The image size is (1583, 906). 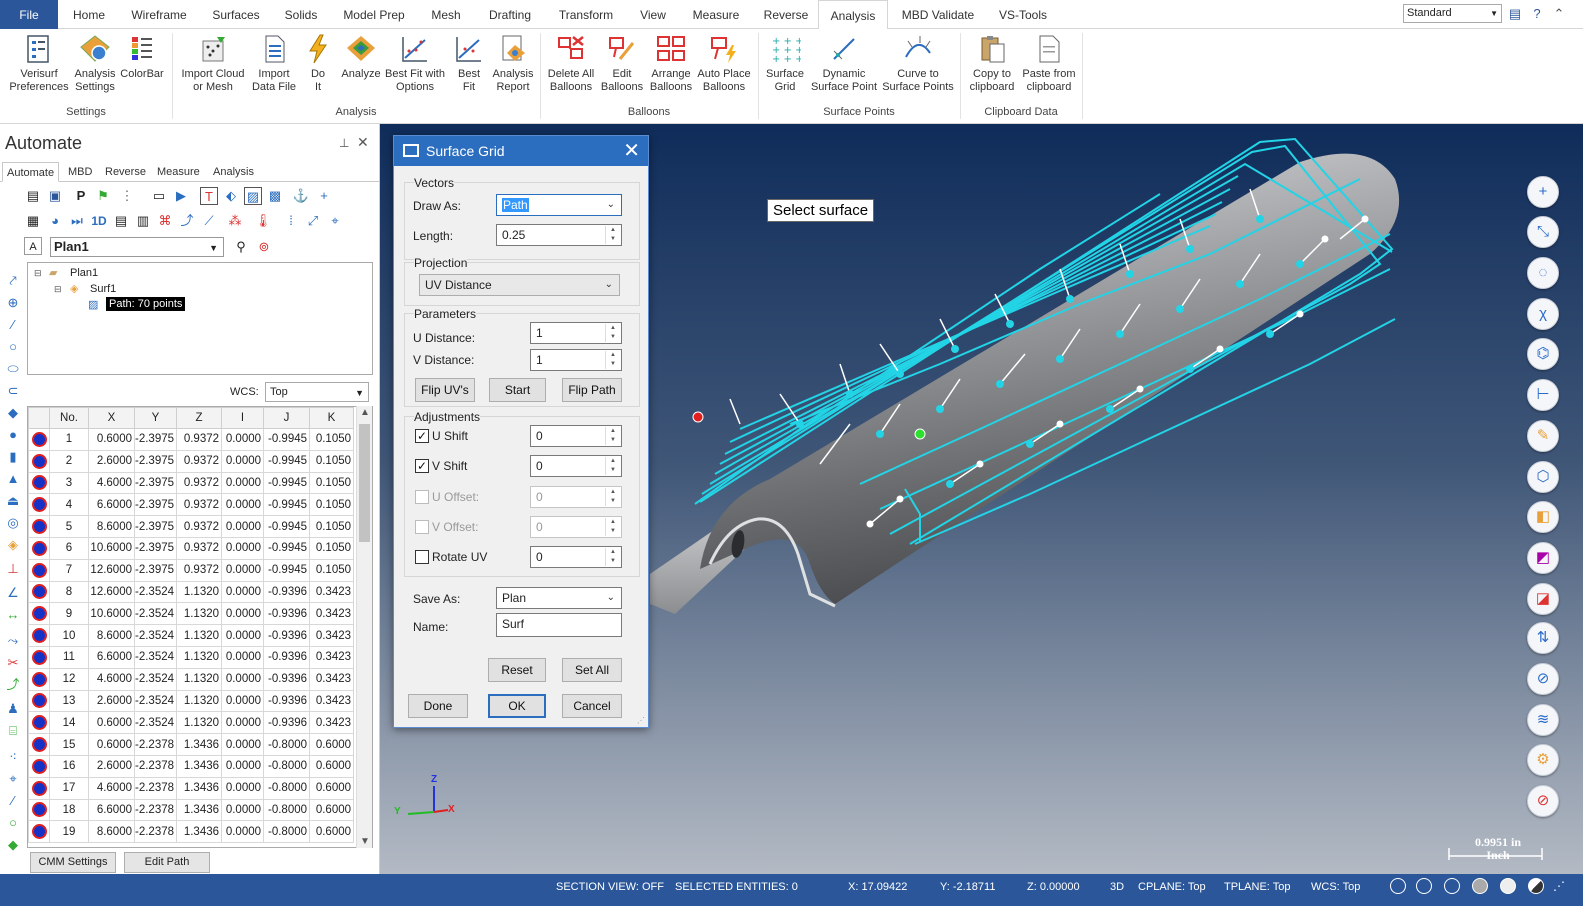 I want to click on table-row: 3 4.6000 -2.3975 0.9372 0.0000 -0.9945 0.1050, so click(x=191, y=483).